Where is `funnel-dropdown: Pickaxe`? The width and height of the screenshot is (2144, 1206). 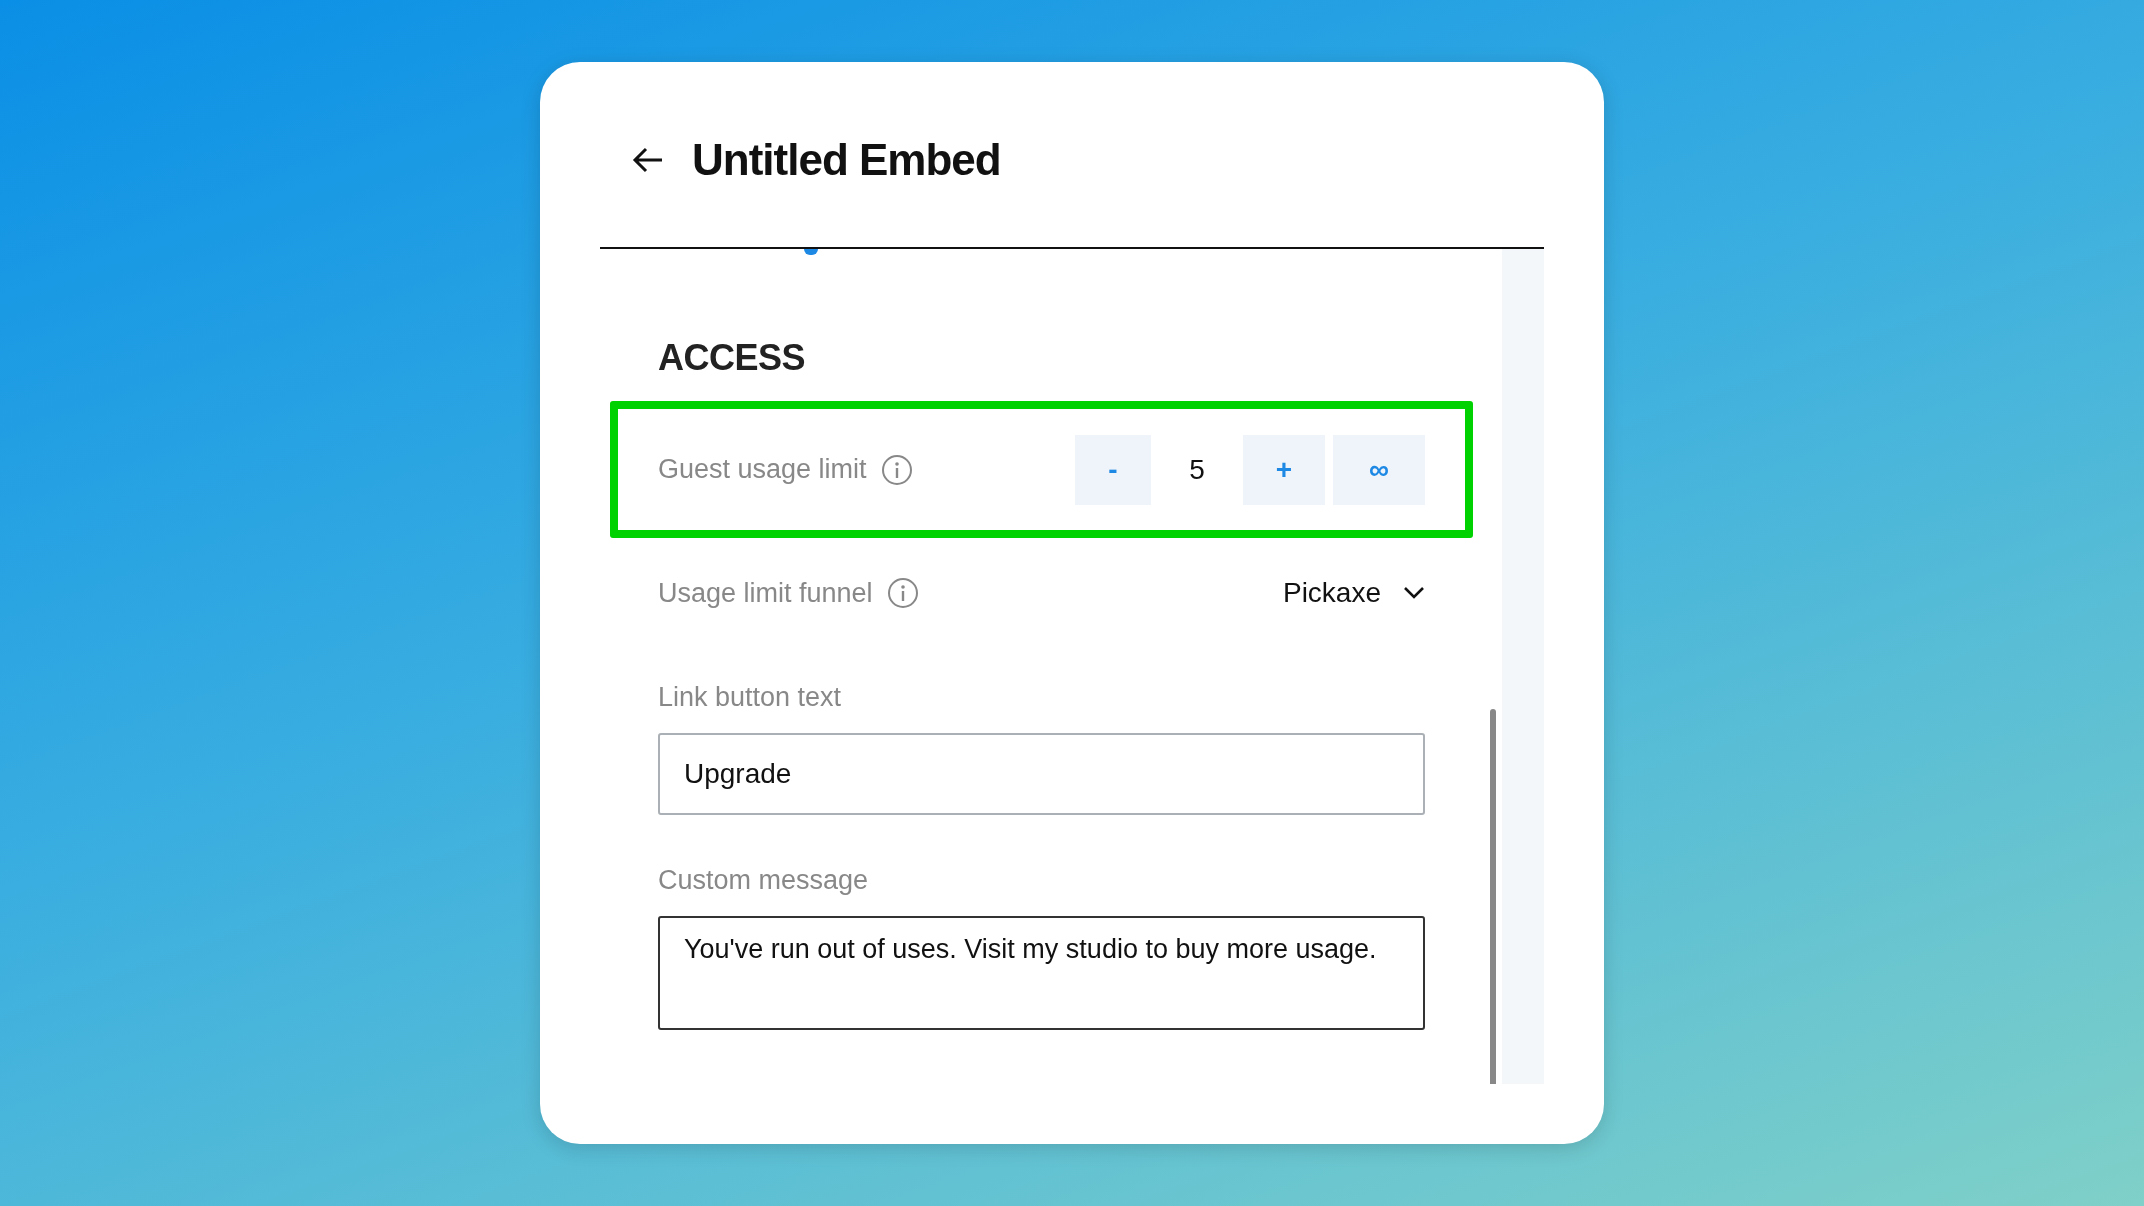
funnel-dropdown: Pickaxe is located at coordinates (1353, 593).